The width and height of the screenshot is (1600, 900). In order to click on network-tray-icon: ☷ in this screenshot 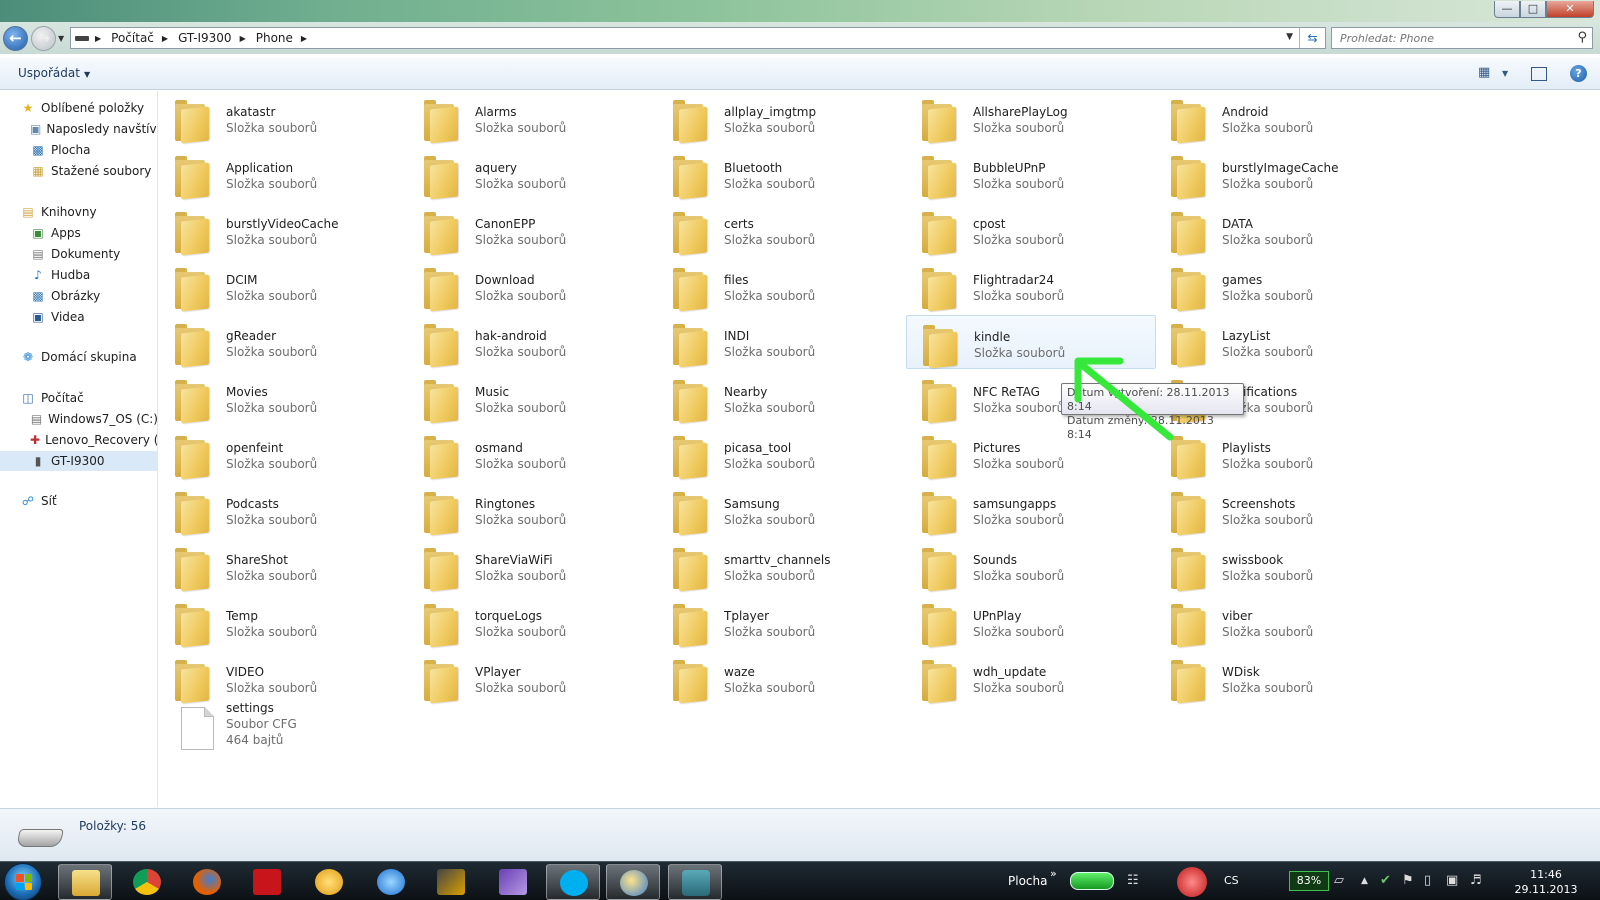, I will do `click(1133, 880)`.